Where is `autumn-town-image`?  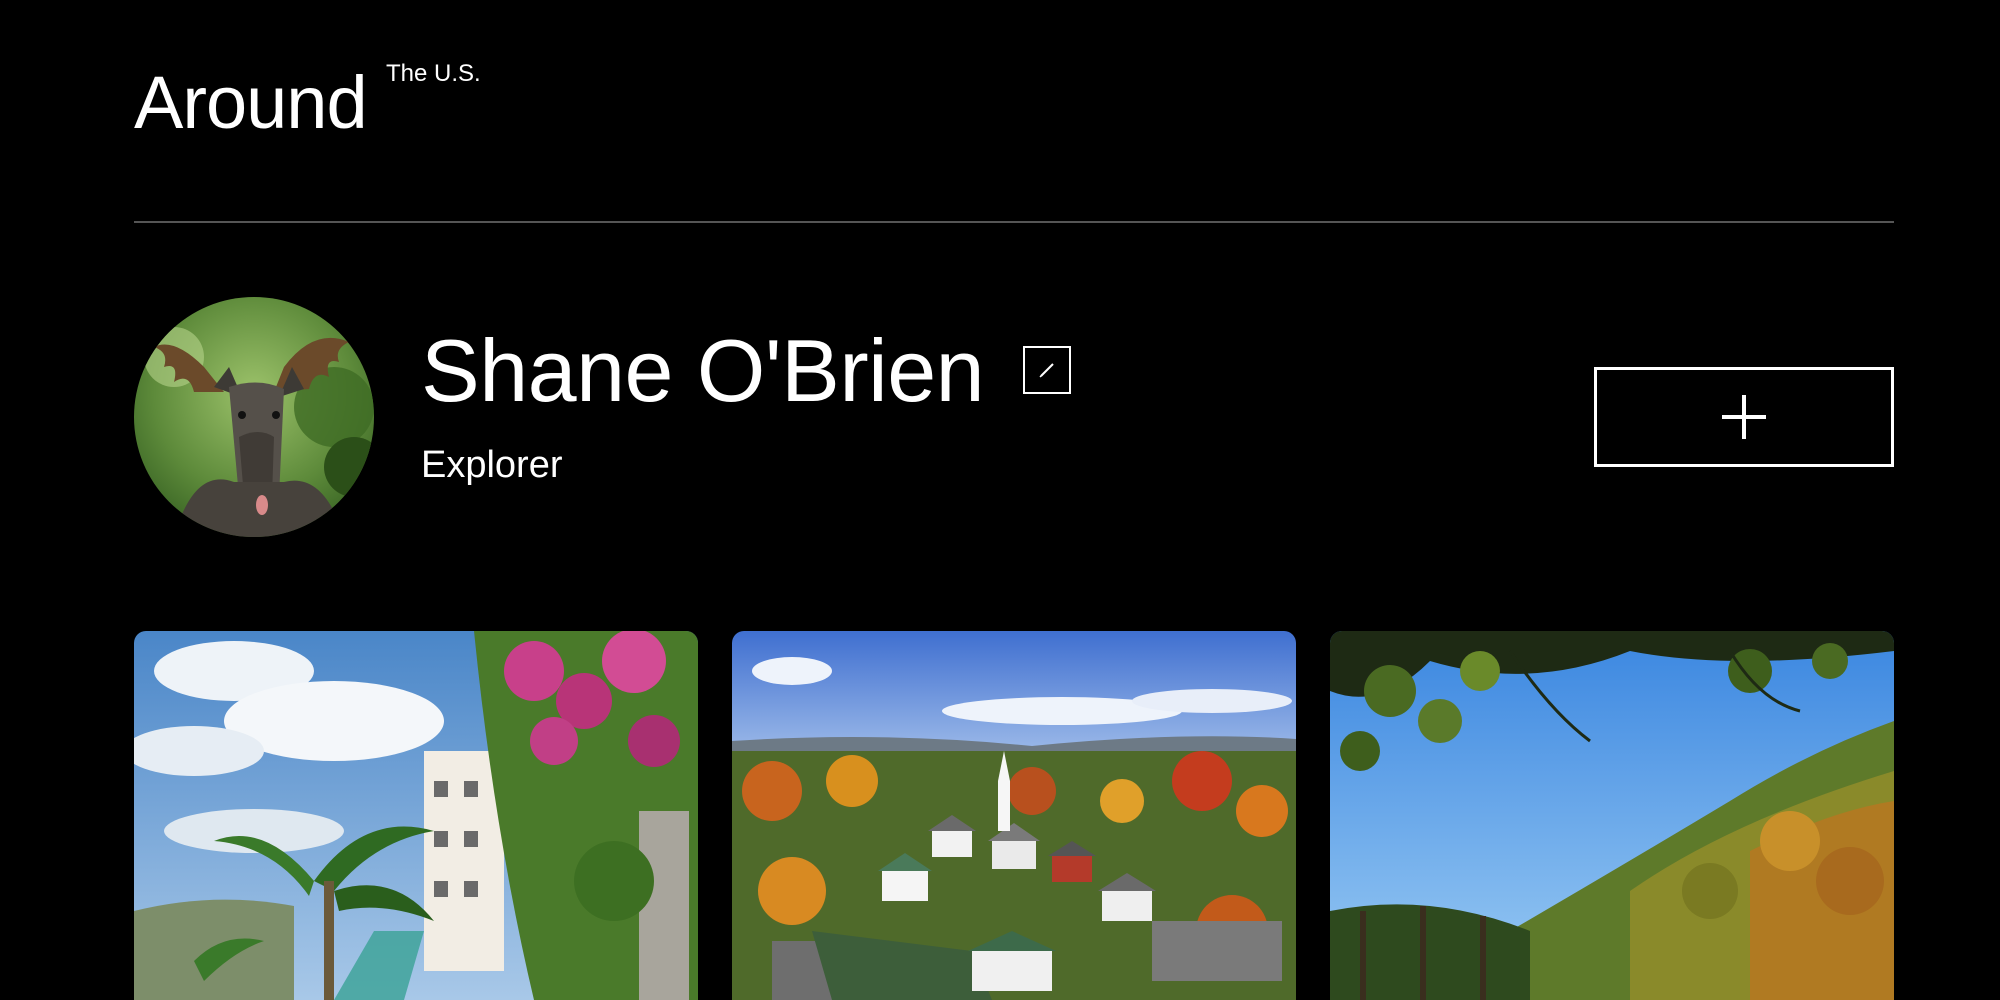 autumn-town-image is located at coordinates (1014, 815).